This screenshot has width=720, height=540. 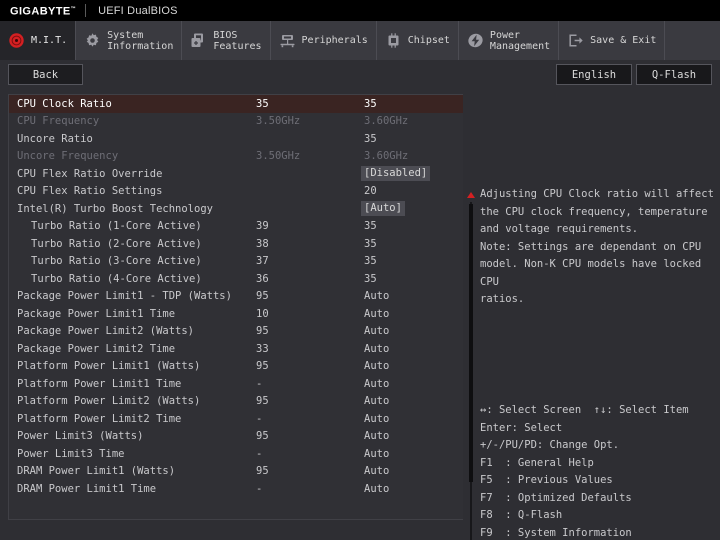 What do you see at coordinates (396, 174) in the screenshot?
I see `setting-value-field: [Disabled]` at bounding box center [396, 174].